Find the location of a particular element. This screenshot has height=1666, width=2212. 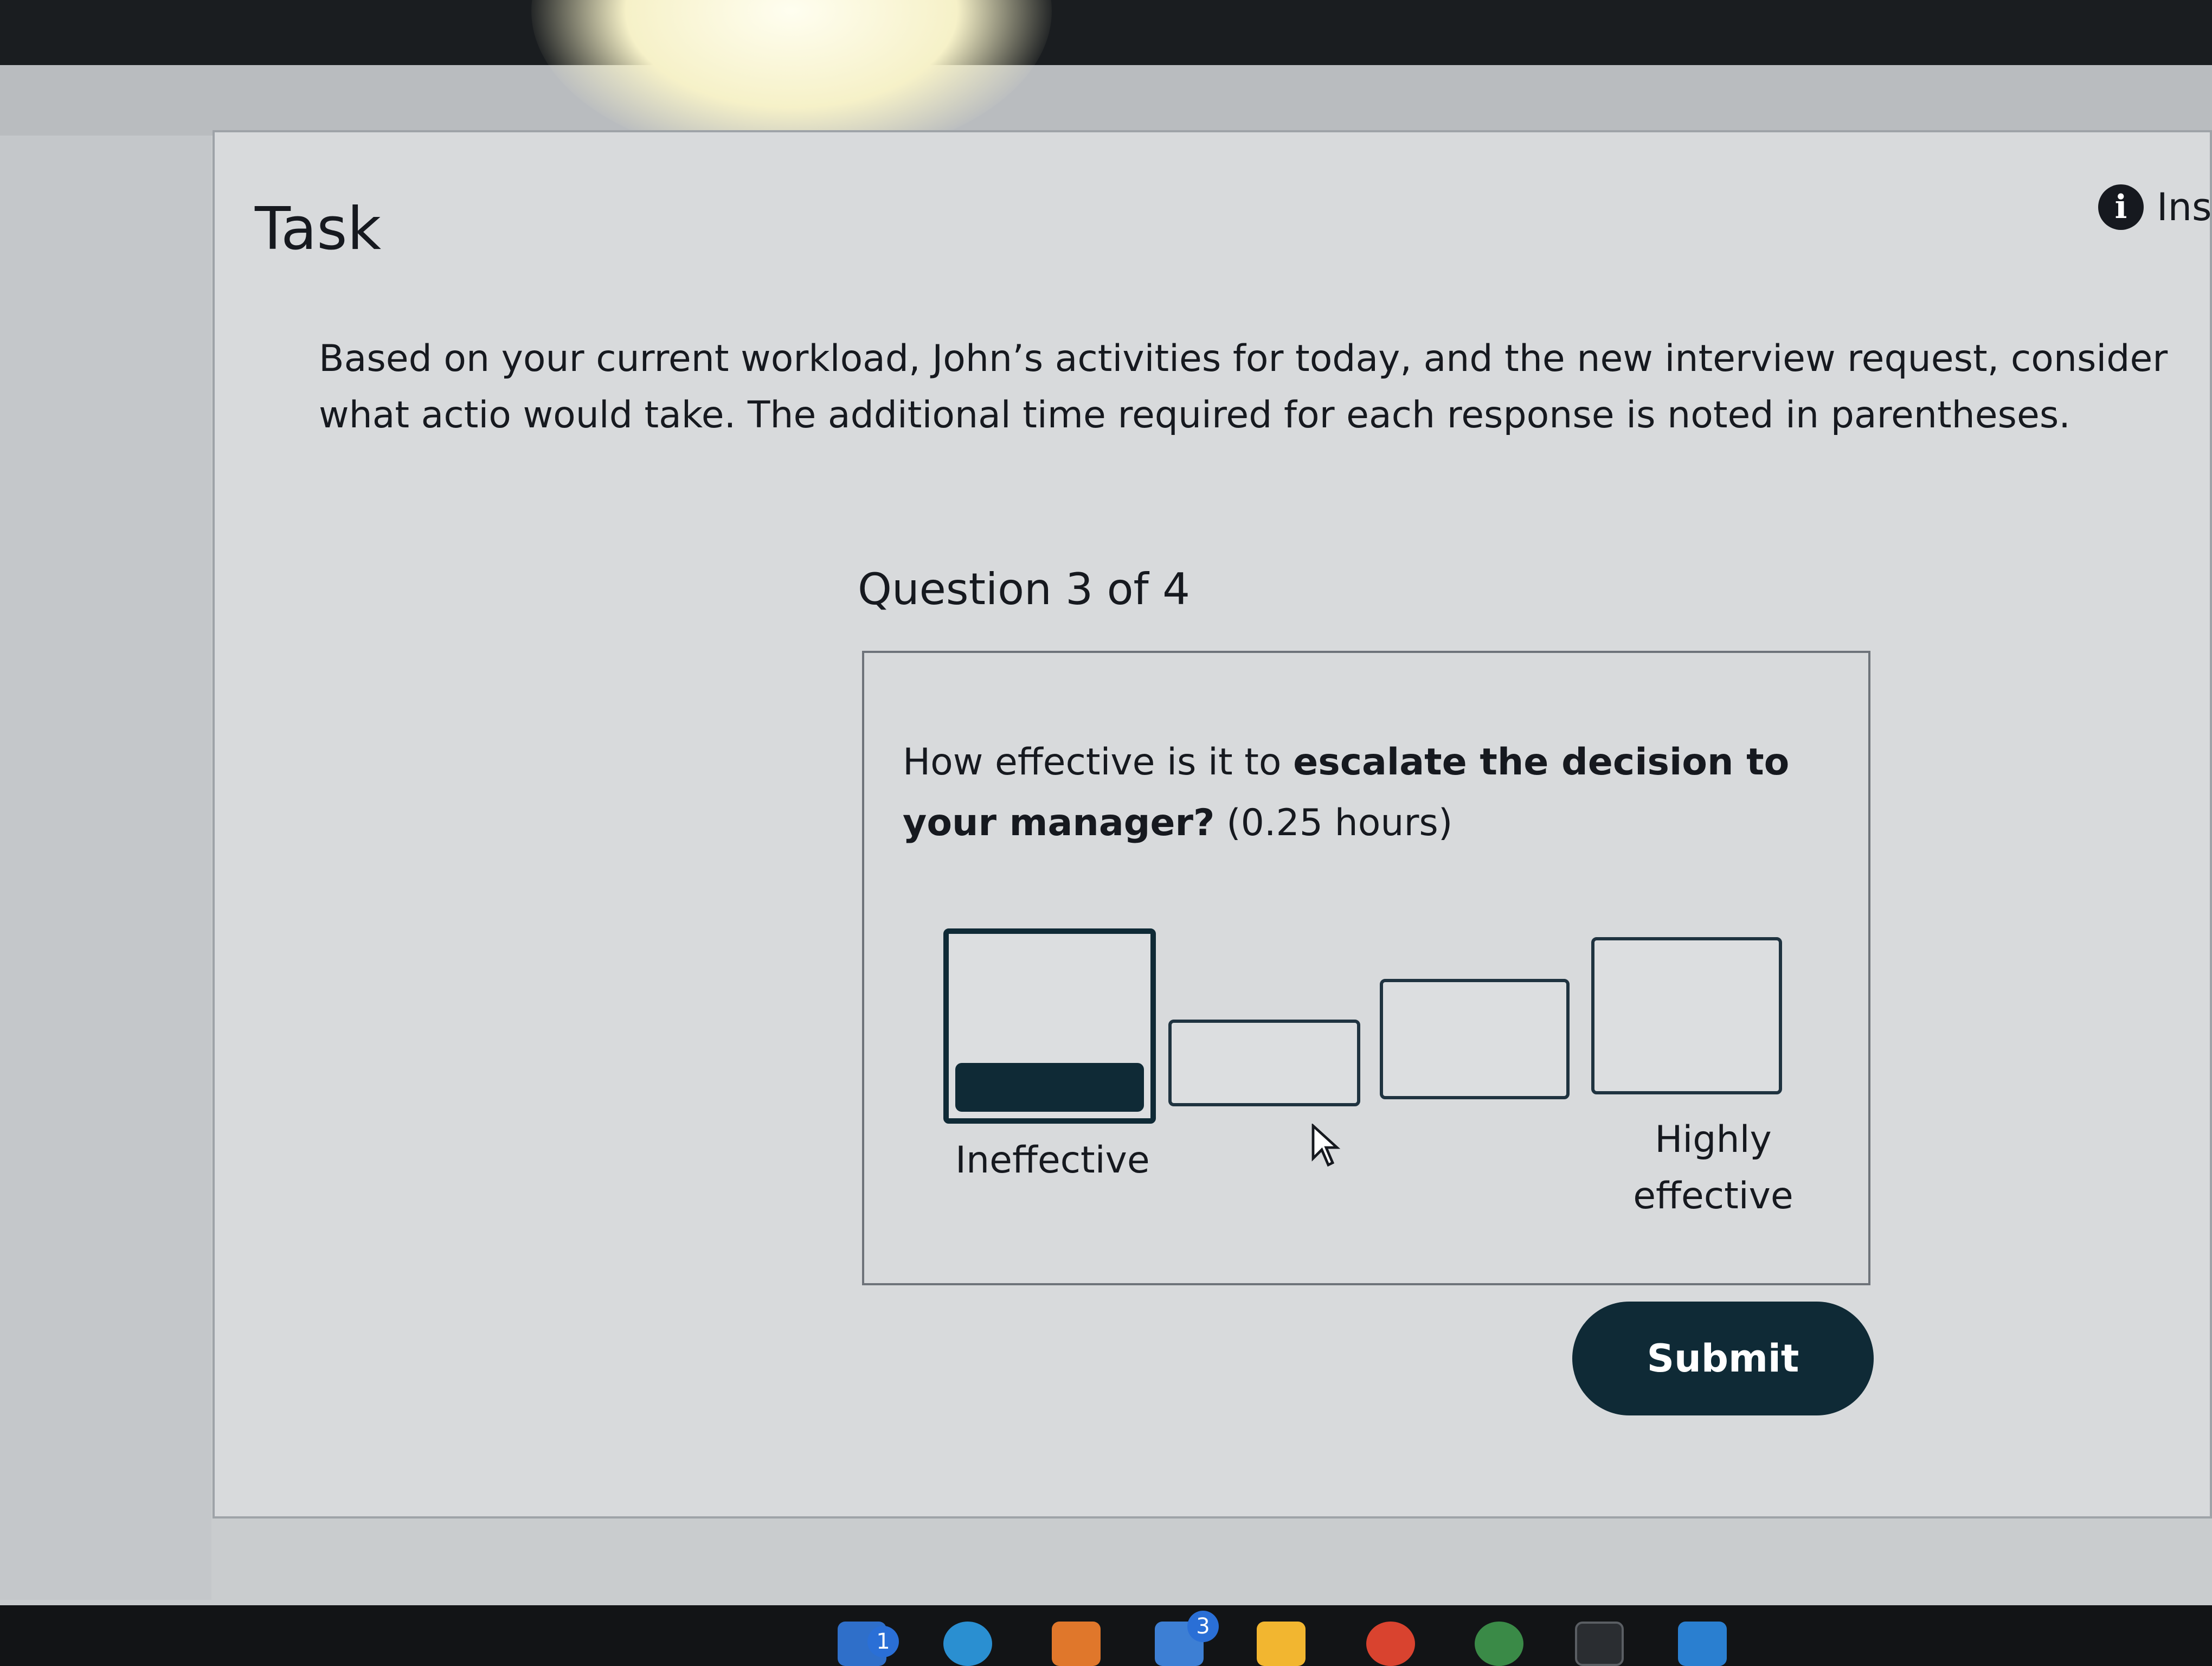

mouse-cursor-icon is located at coordinates (1326, 1146).